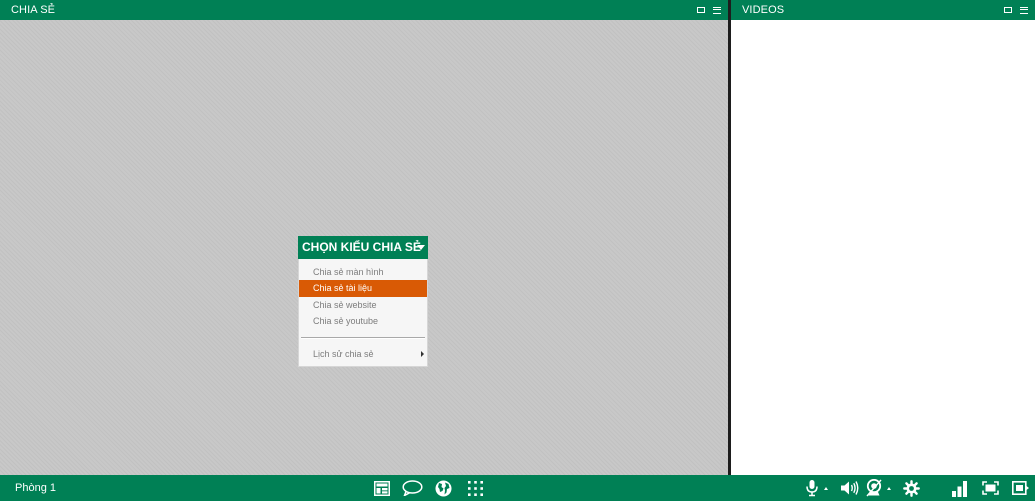 The image size is (1035, 501). What do you see at coordinates (1016, 10) in the screenshot?
I see `videos-panel-controls` at bounding box center [1016, 10].